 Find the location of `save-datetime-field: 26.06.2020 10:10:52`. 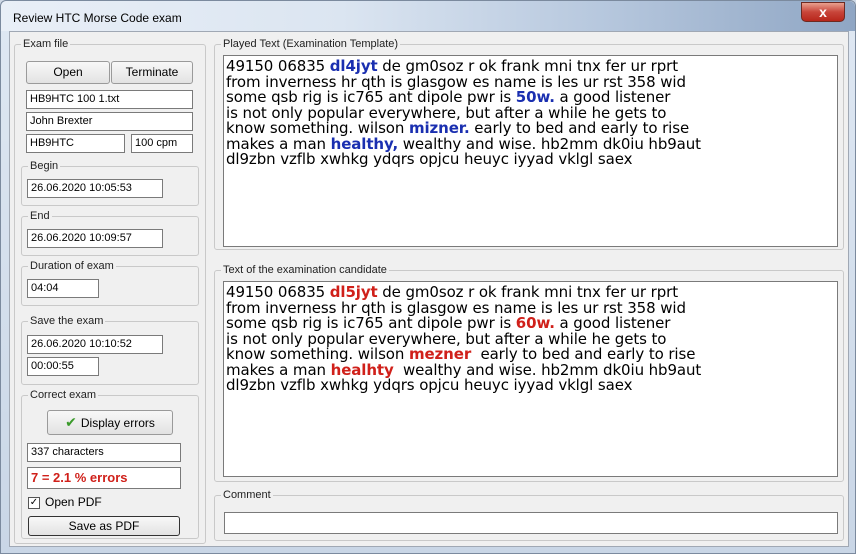

save-datetime-field: 26.06.2020 10:10:52 is located at coordinates (95, 344).